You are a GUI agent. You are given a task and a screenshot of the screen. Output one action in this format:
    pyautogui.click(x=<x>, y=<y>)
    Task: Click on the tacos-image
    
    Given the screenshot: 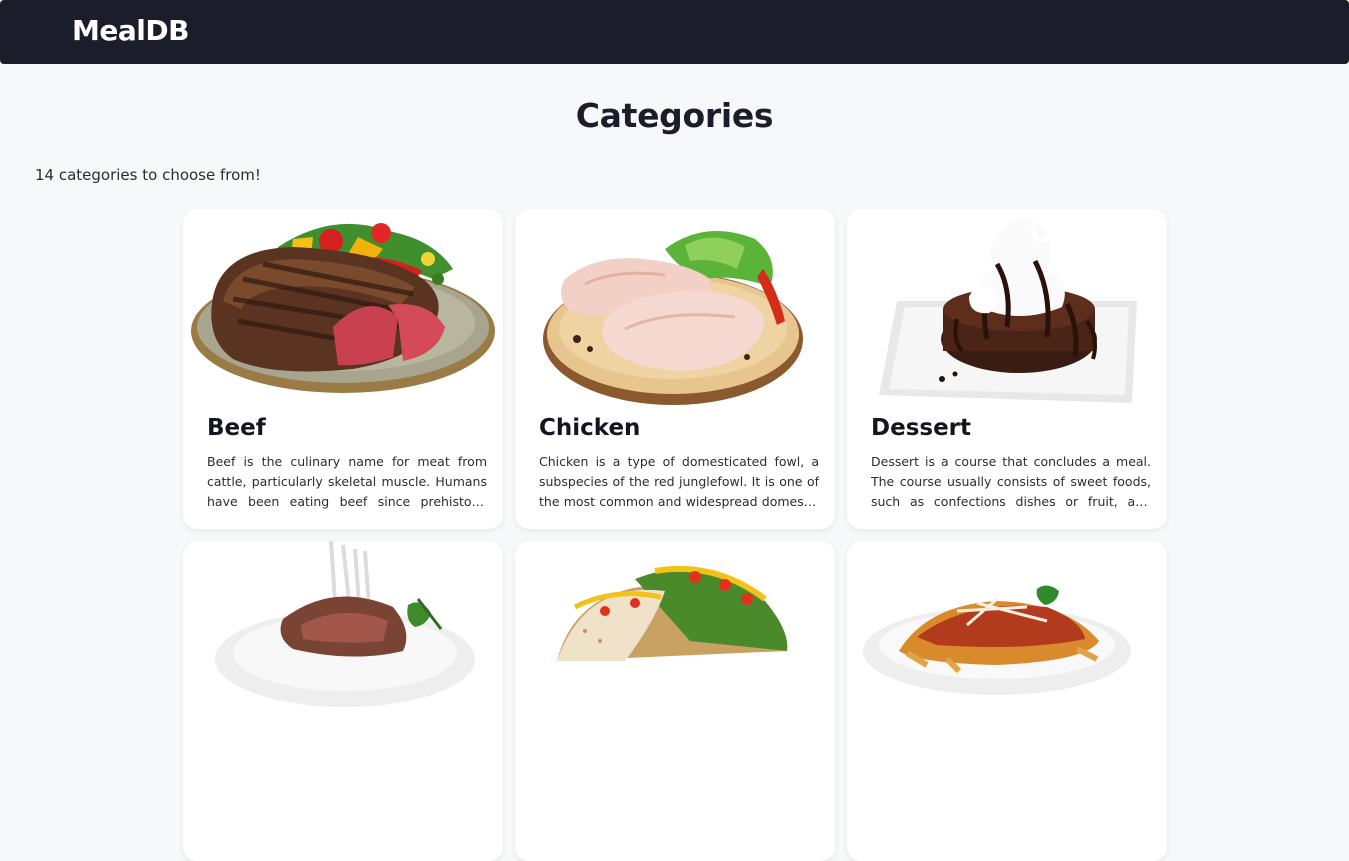 What is the action you would take?
    pyautogui.click(x=672, y=613)
    